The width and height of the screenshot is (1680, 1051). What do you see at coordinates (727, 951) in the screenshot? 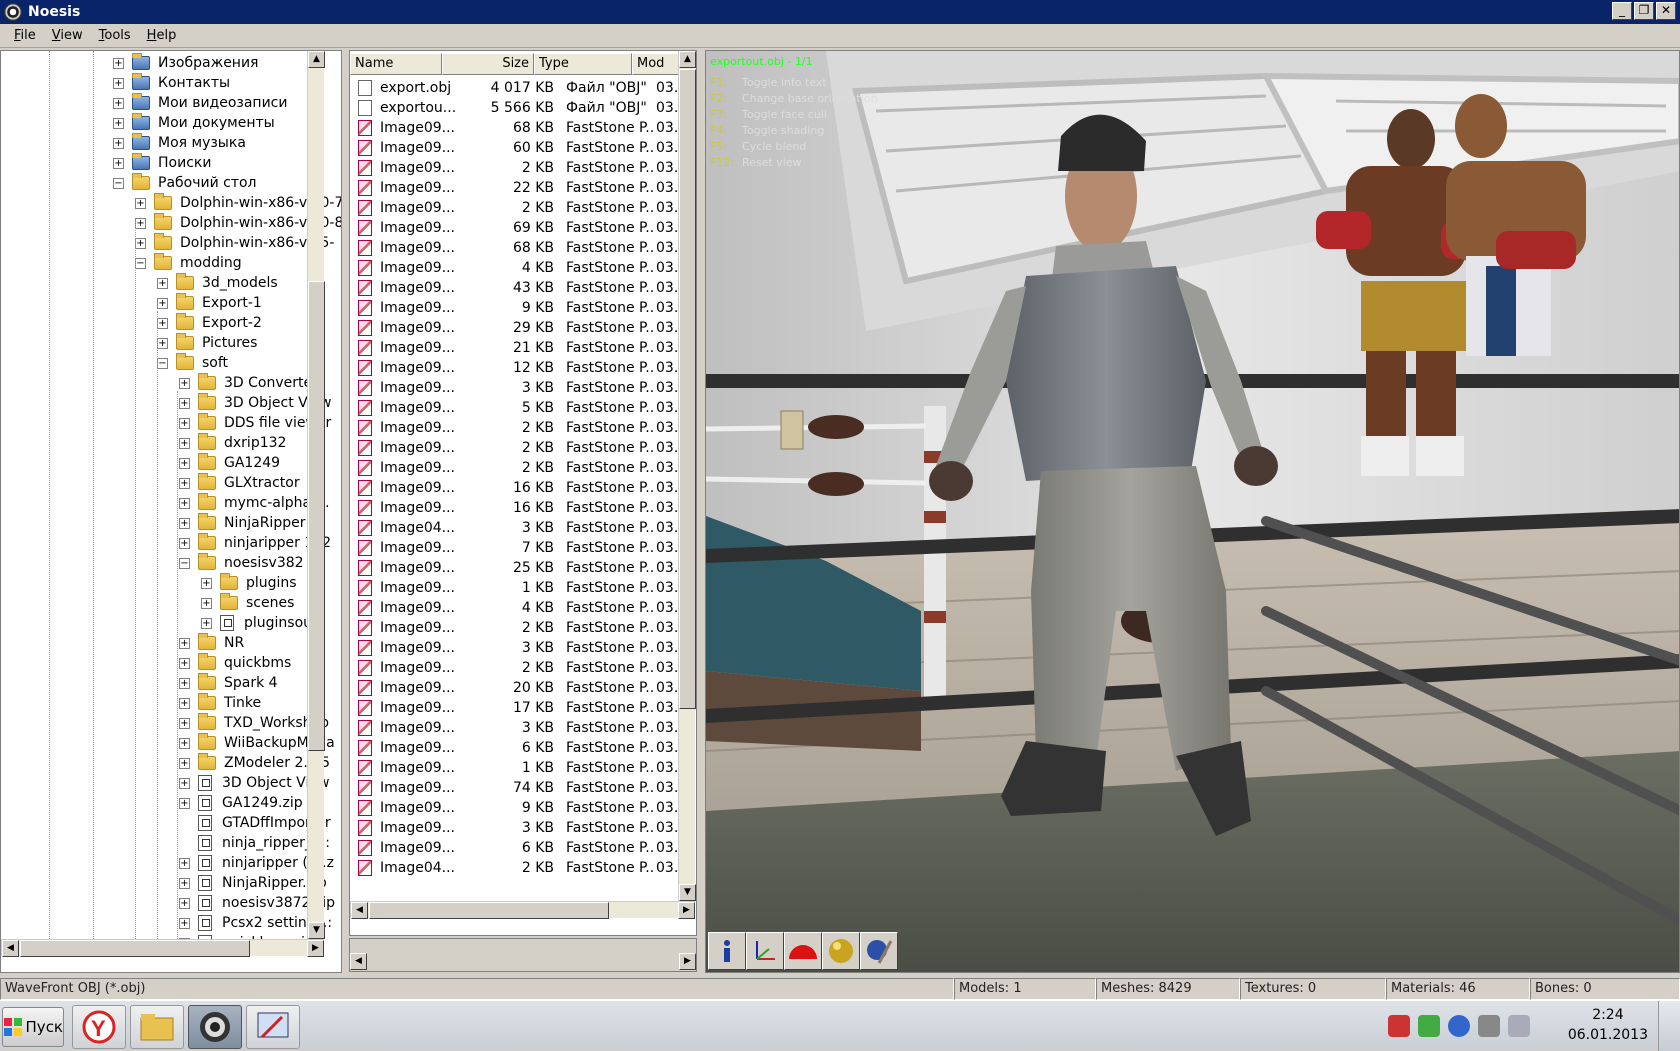
I see `info-icon` at bounding box center [727, 951].